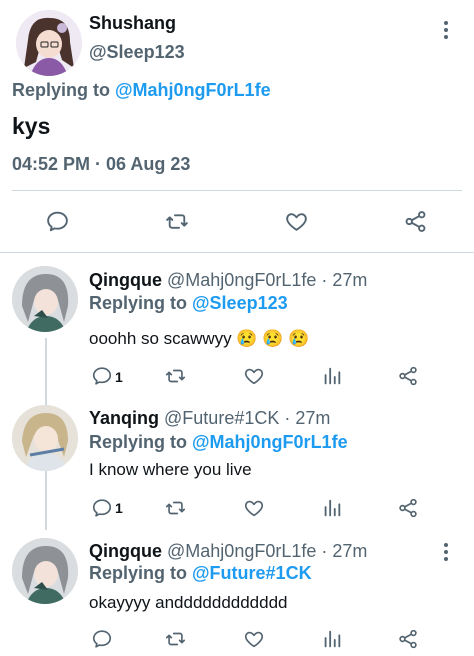 Image resolution: width=474 pixels, height=656 pixels. Describe the element at coordinates (137, 52) in the screenshot. I see `author-handle: @Sleep123` at that location.